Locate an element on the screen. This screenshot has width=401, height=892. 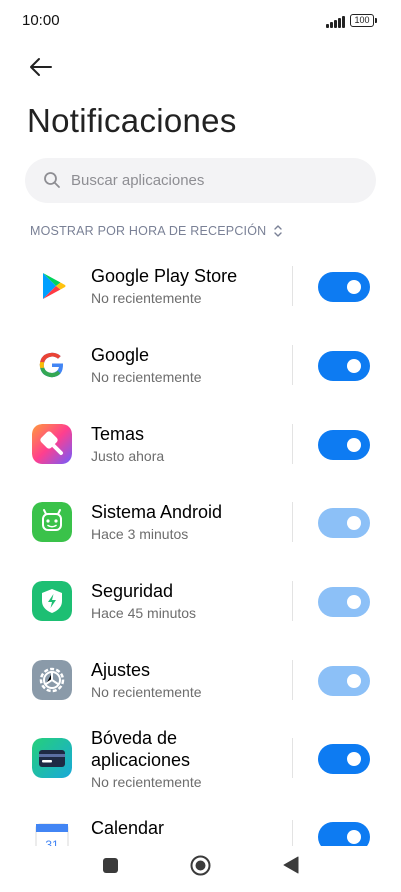
search-input is located at coordinates (211, 180).